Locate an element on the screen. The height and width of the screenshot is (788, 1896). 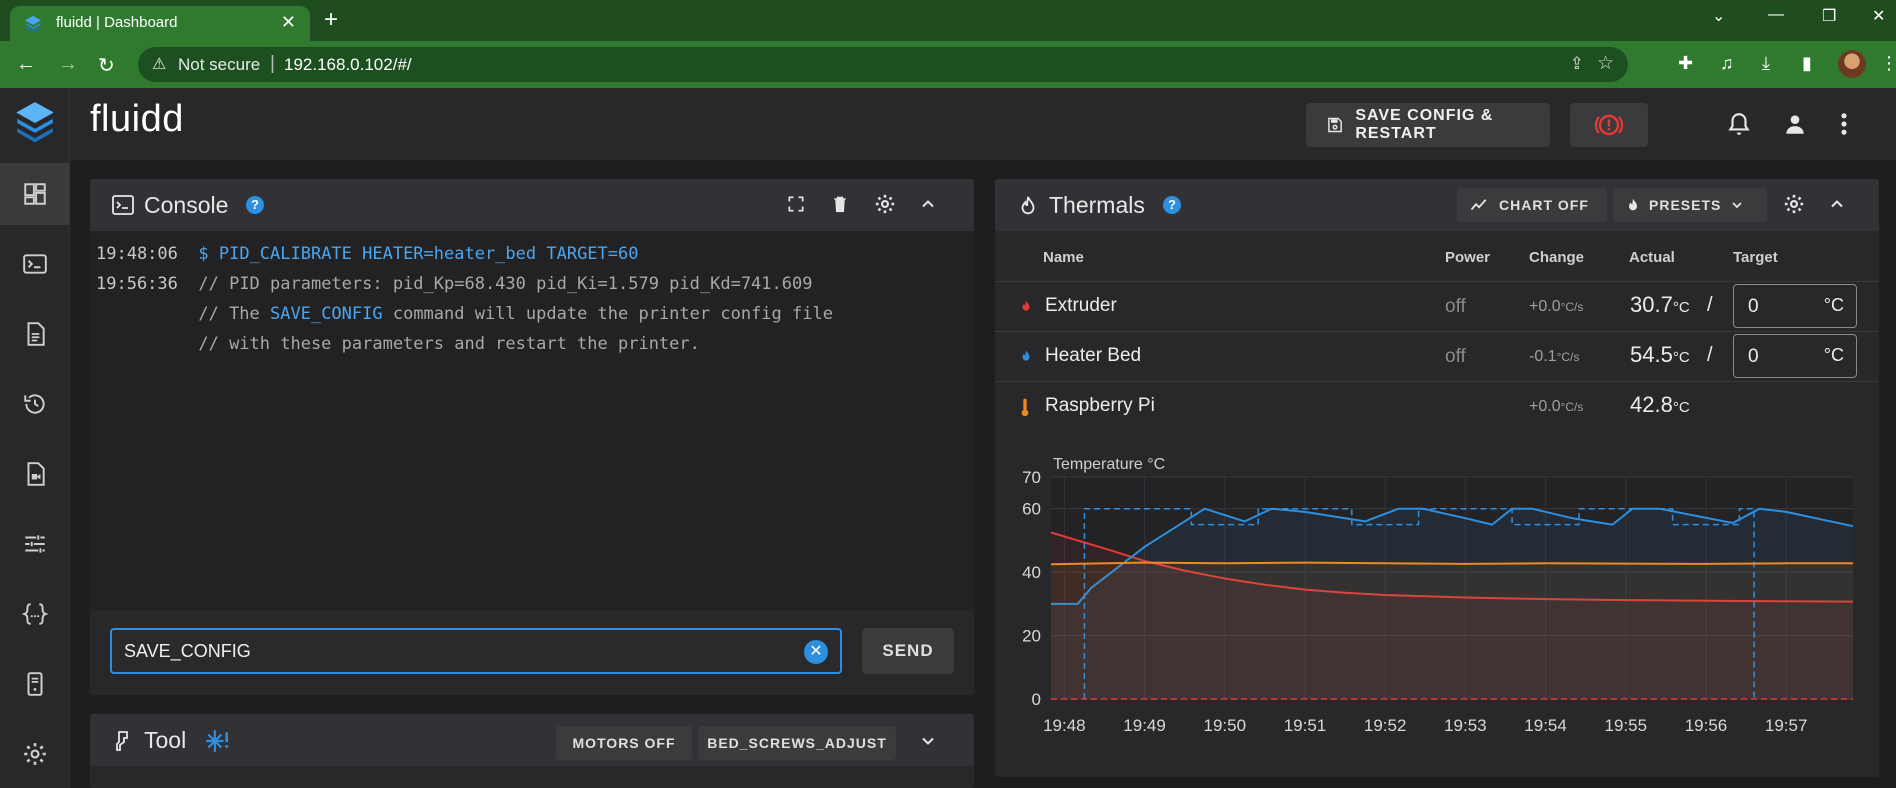
media-icon: ♫ is located at coordinates (1727, 63).